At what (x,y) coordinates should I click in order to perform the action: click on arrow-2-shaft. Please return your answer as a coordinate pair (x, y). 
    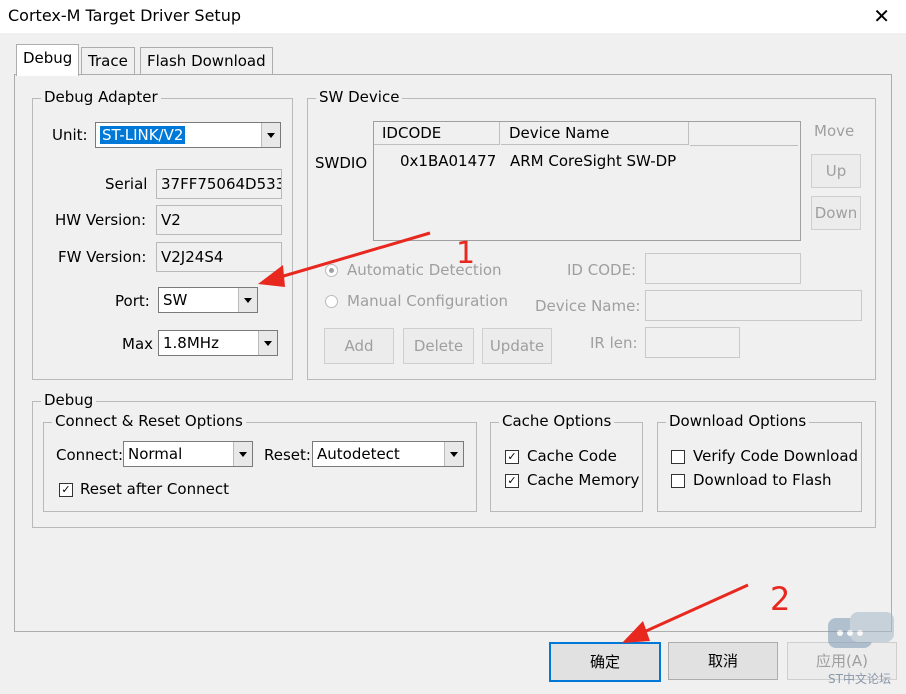
    Looking at the image, I should click on (691, 610).